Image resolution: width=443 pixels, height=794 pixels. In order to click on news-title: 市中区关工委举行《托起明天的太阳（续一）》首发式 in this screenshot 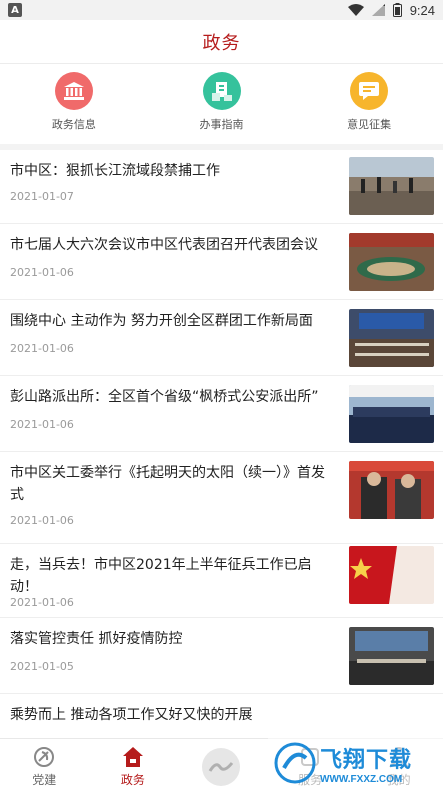, I will do `click(167, 484)`.